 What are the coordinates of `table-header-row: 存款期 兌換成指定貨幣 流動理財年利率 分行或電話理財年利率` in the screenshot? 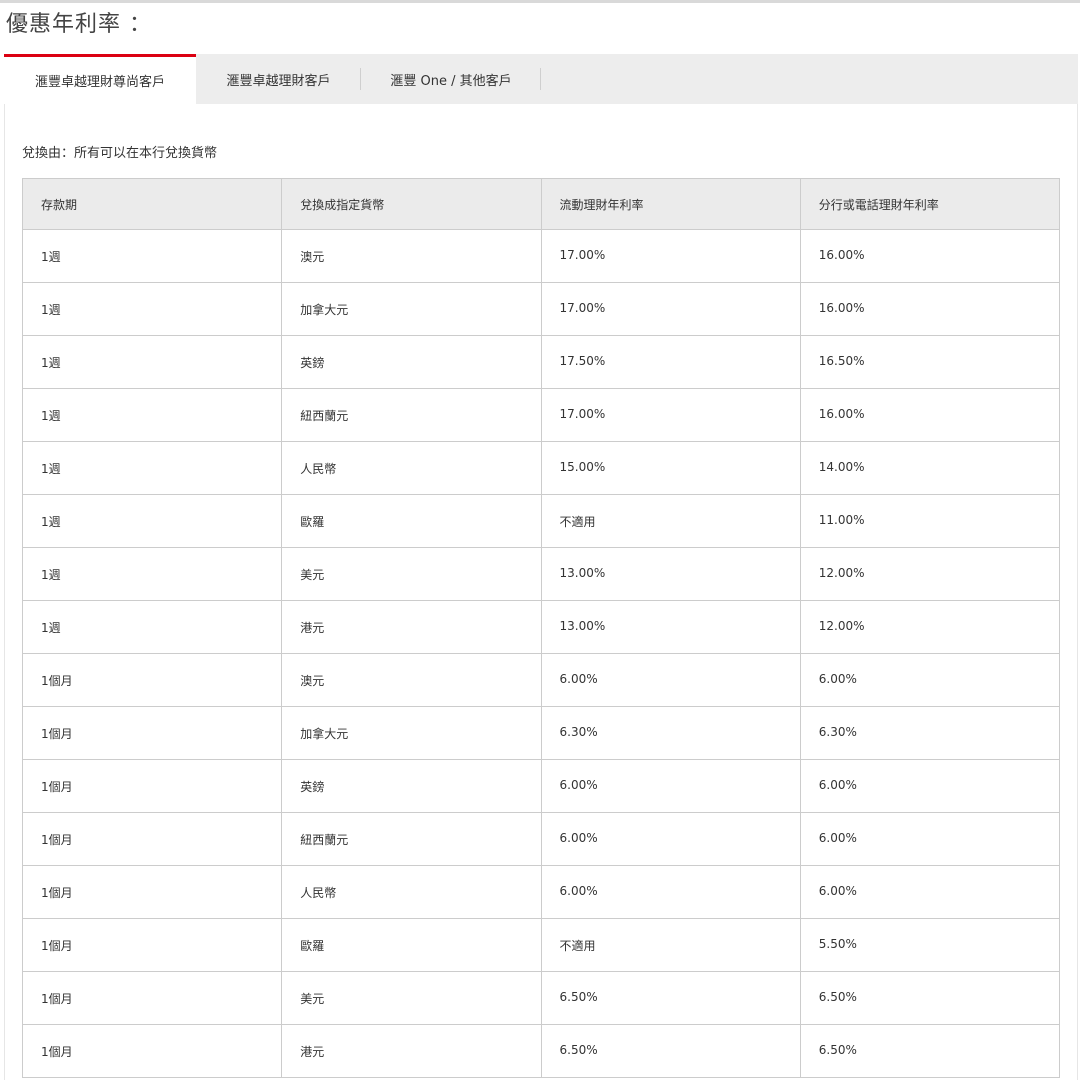 It's located at (541, 204).